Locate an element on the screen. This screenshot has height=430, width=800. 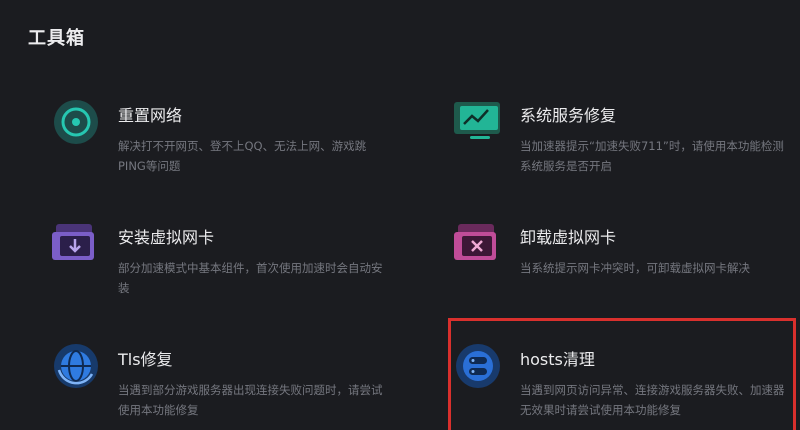
tool-description: 当系统提示网卡冲突时，可卸载虚拟网卡解决 is located at coordinates (635, 268).